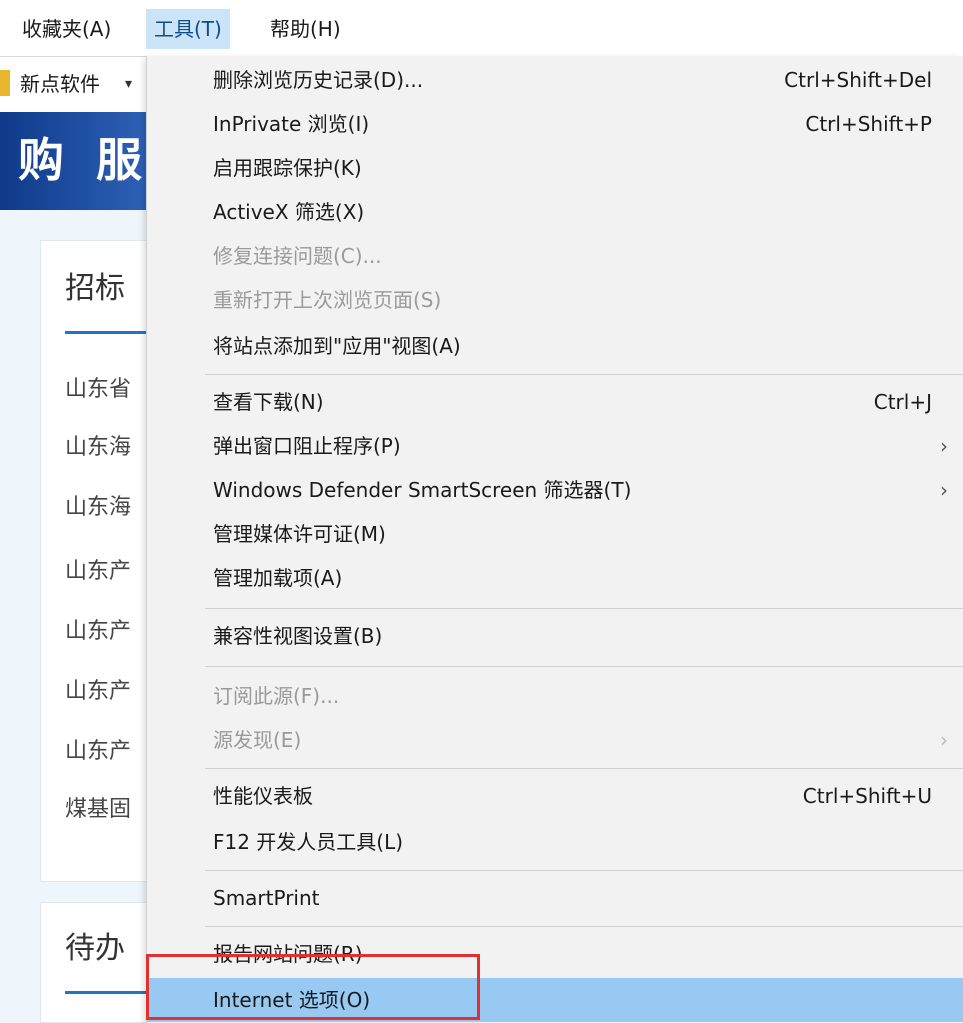 The image size is (963, 1023). What do you see at coordinates (555, 796) in the screenshot?
I see `menu-item-performance-dashboard: 性能仪表板 Ctrl+Shift+U` at bounding box center [555, 796].